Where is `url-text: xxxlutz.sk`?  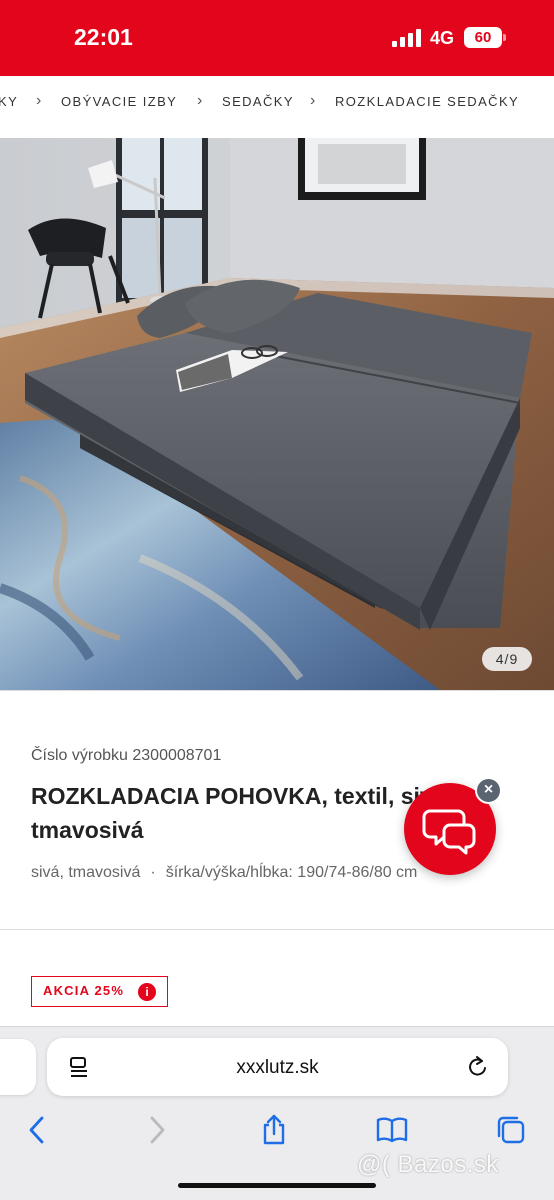
url-text: xxxlutz.sk is located at coordinates (277, 1067).